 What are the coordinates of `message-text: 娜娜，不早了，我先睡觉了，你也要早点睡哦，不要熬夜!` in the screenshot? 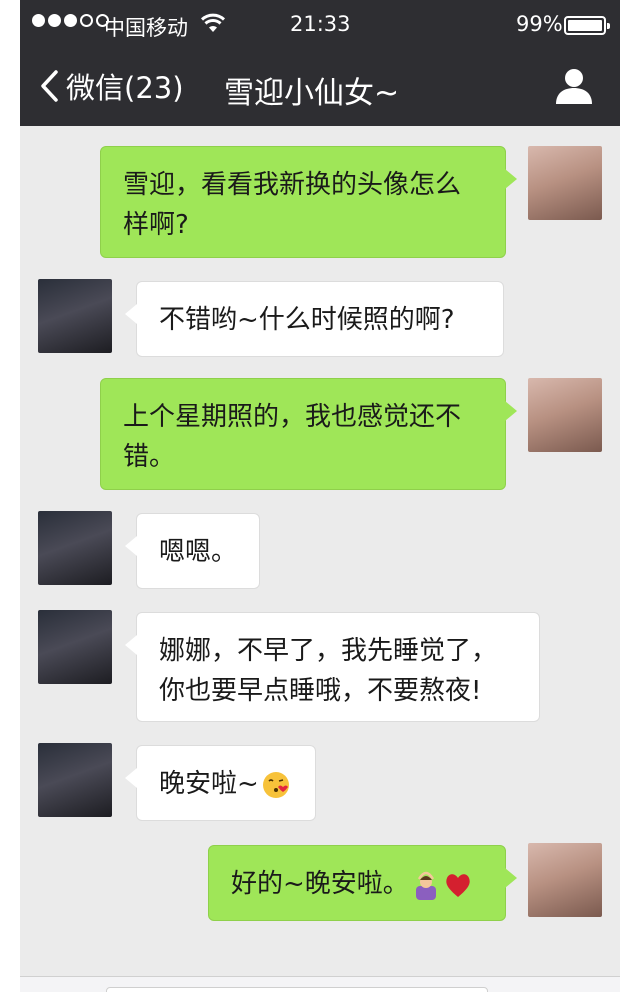 It's located at (328, 671).